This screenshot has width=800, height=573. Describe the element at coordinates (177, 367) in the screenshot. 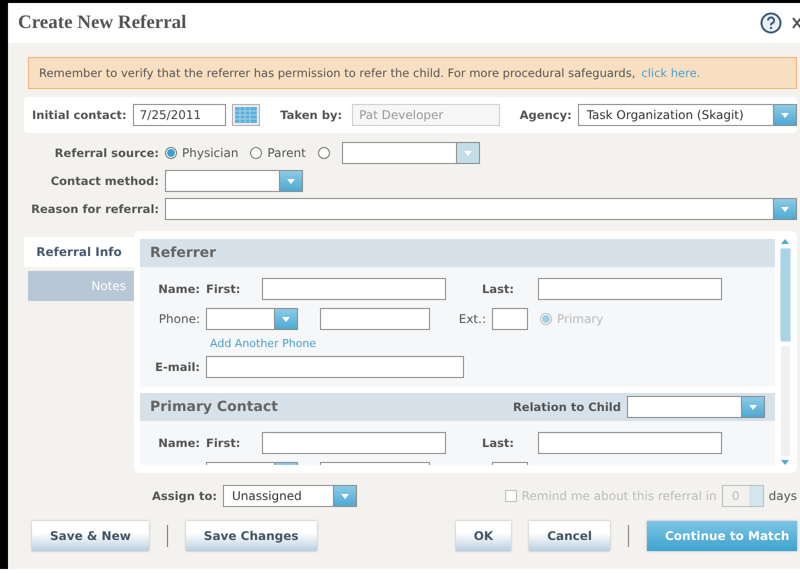

I see `field-label: E-mail:` at that location.